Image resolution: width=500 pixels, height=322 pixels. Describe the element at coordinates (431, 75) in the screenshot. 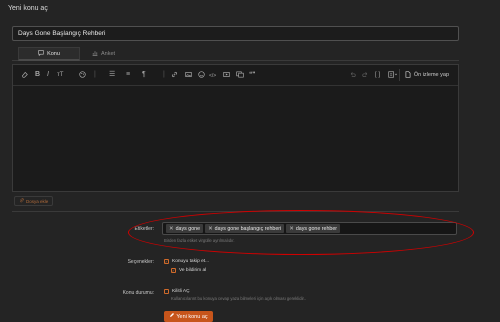

I see `preview-label: Ön izleme yap` at that location.